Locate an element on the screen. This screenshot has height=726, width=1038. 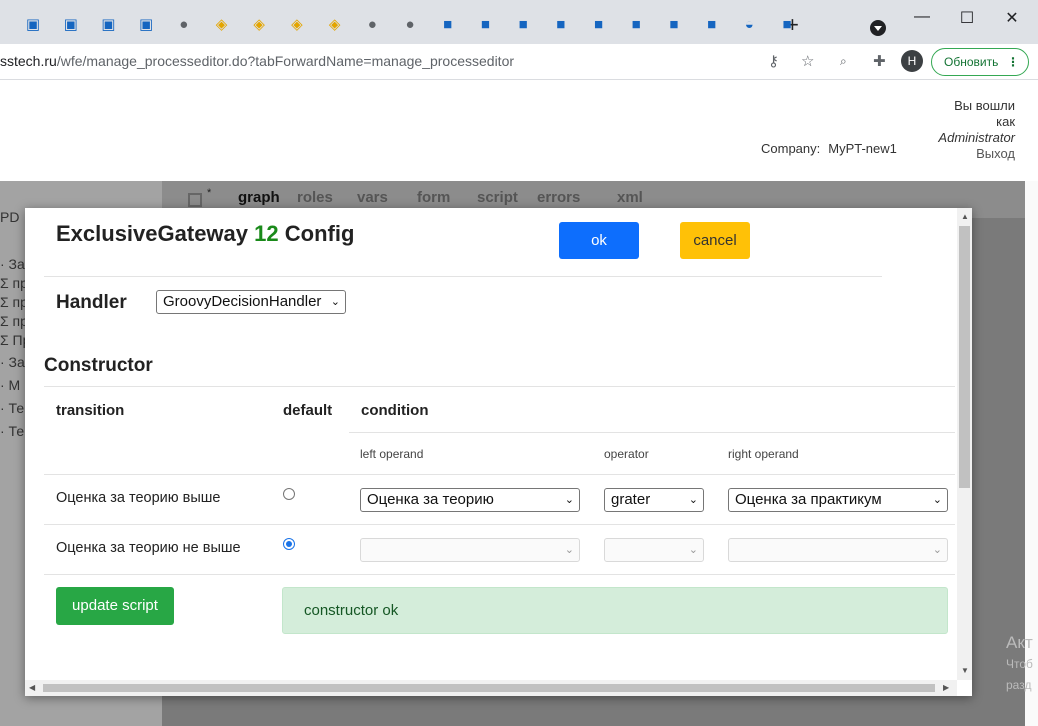
col-default: default is located at coordinates (308, 410).